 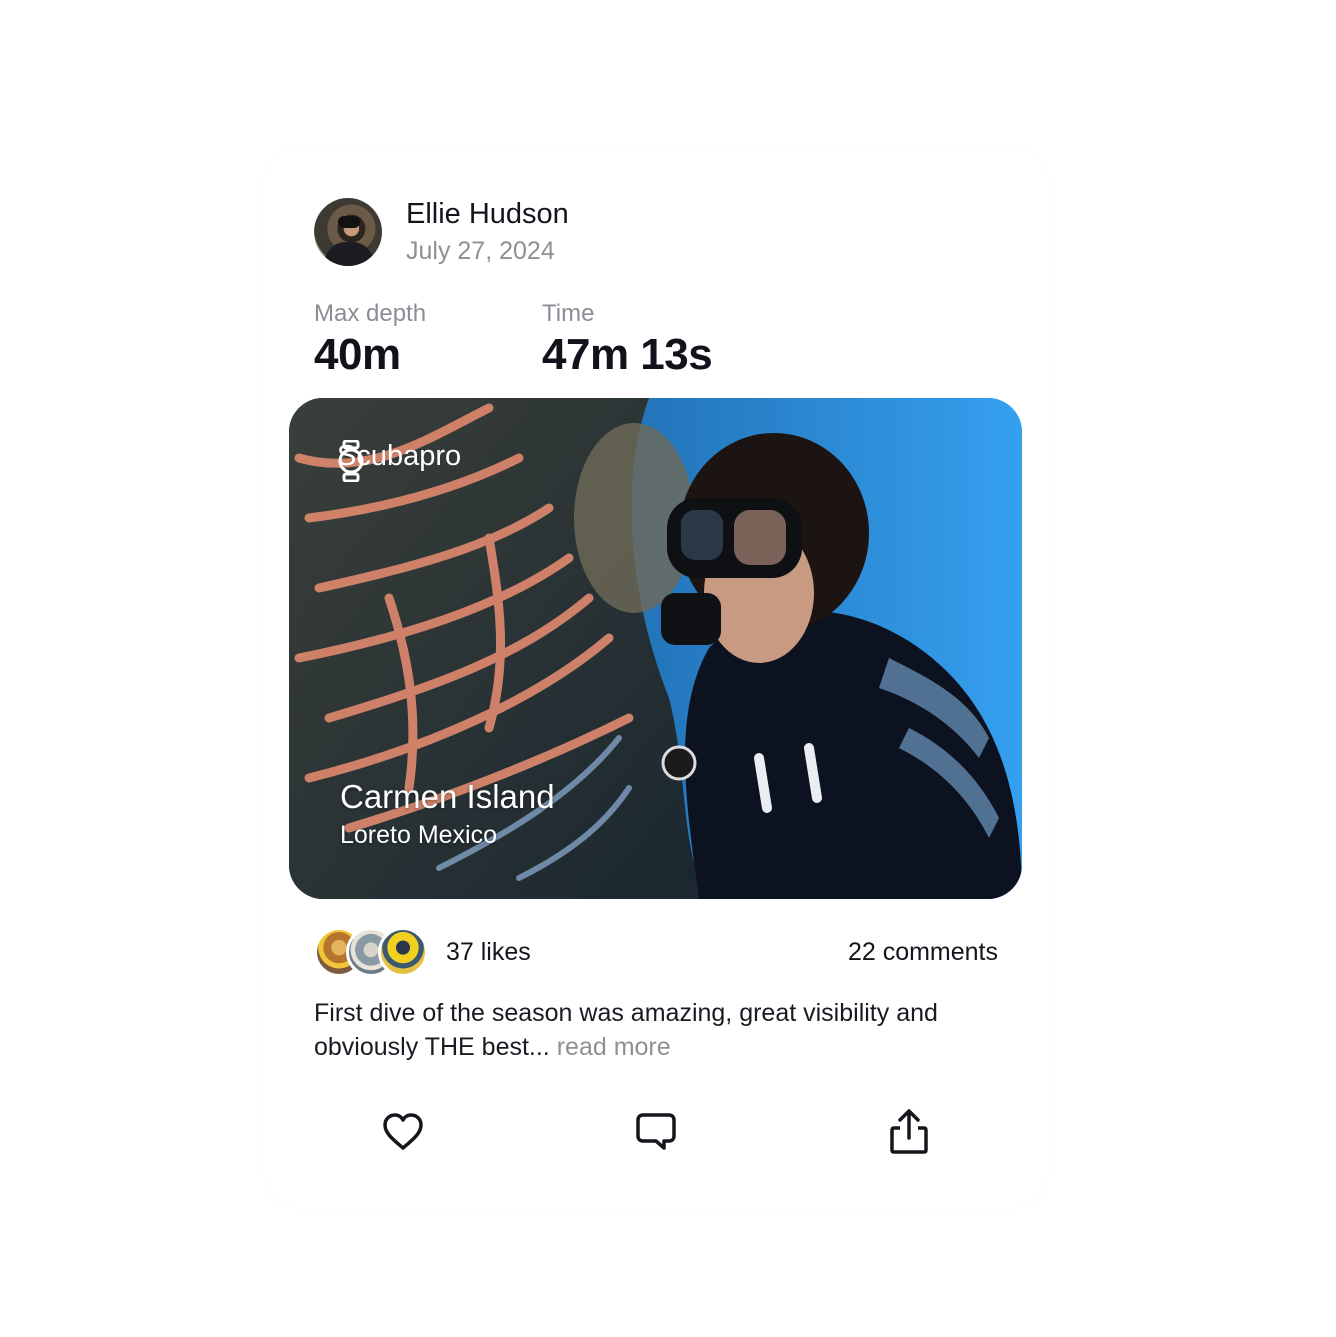 I want to click on likes-count: 37 likes, so click(x=488, y=952).